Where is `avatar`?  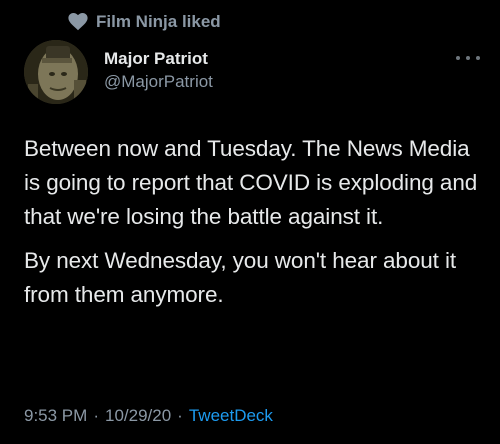 avatar is located at coordinates (56, 72).